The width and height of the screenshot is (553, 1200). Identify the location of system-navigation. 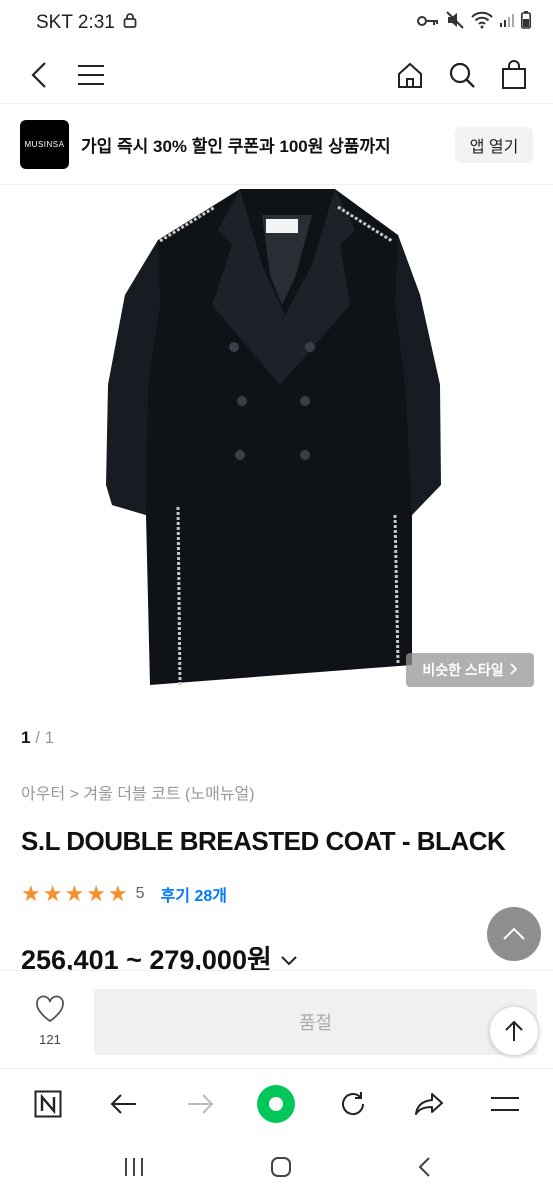
(276, 1169).